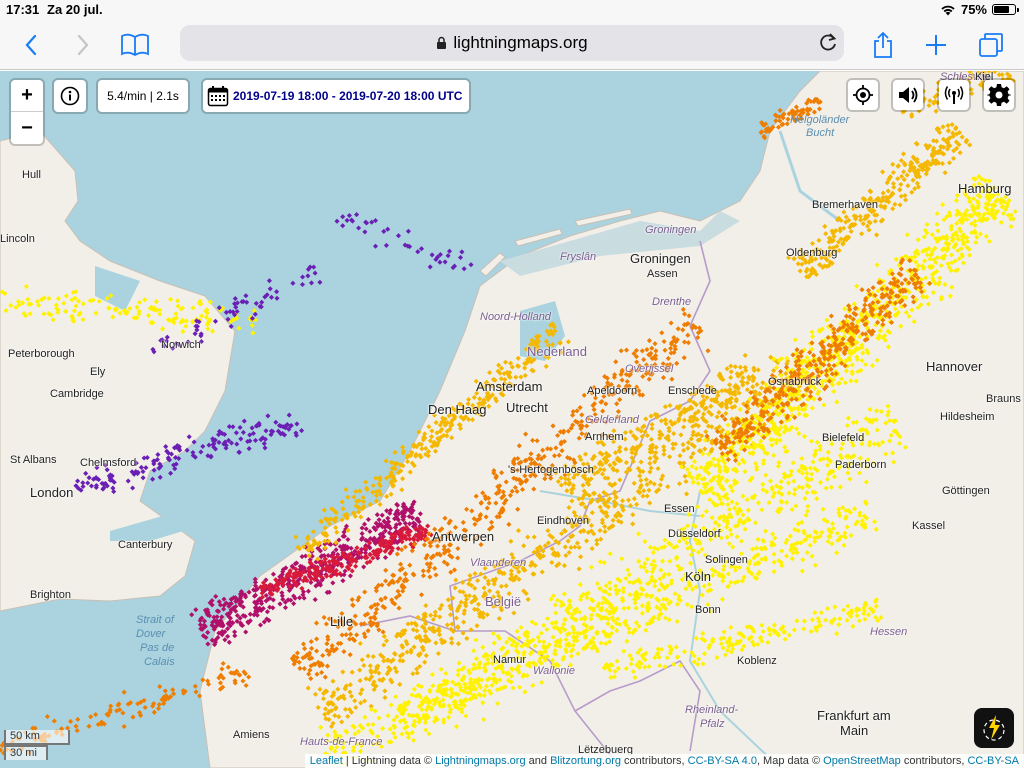 The height and width of the screenshot is (768, 1024). What do you see at coordinates (948, 10) in the screenshot?
I see `wifi-icon` at bounding box center [948, 10].